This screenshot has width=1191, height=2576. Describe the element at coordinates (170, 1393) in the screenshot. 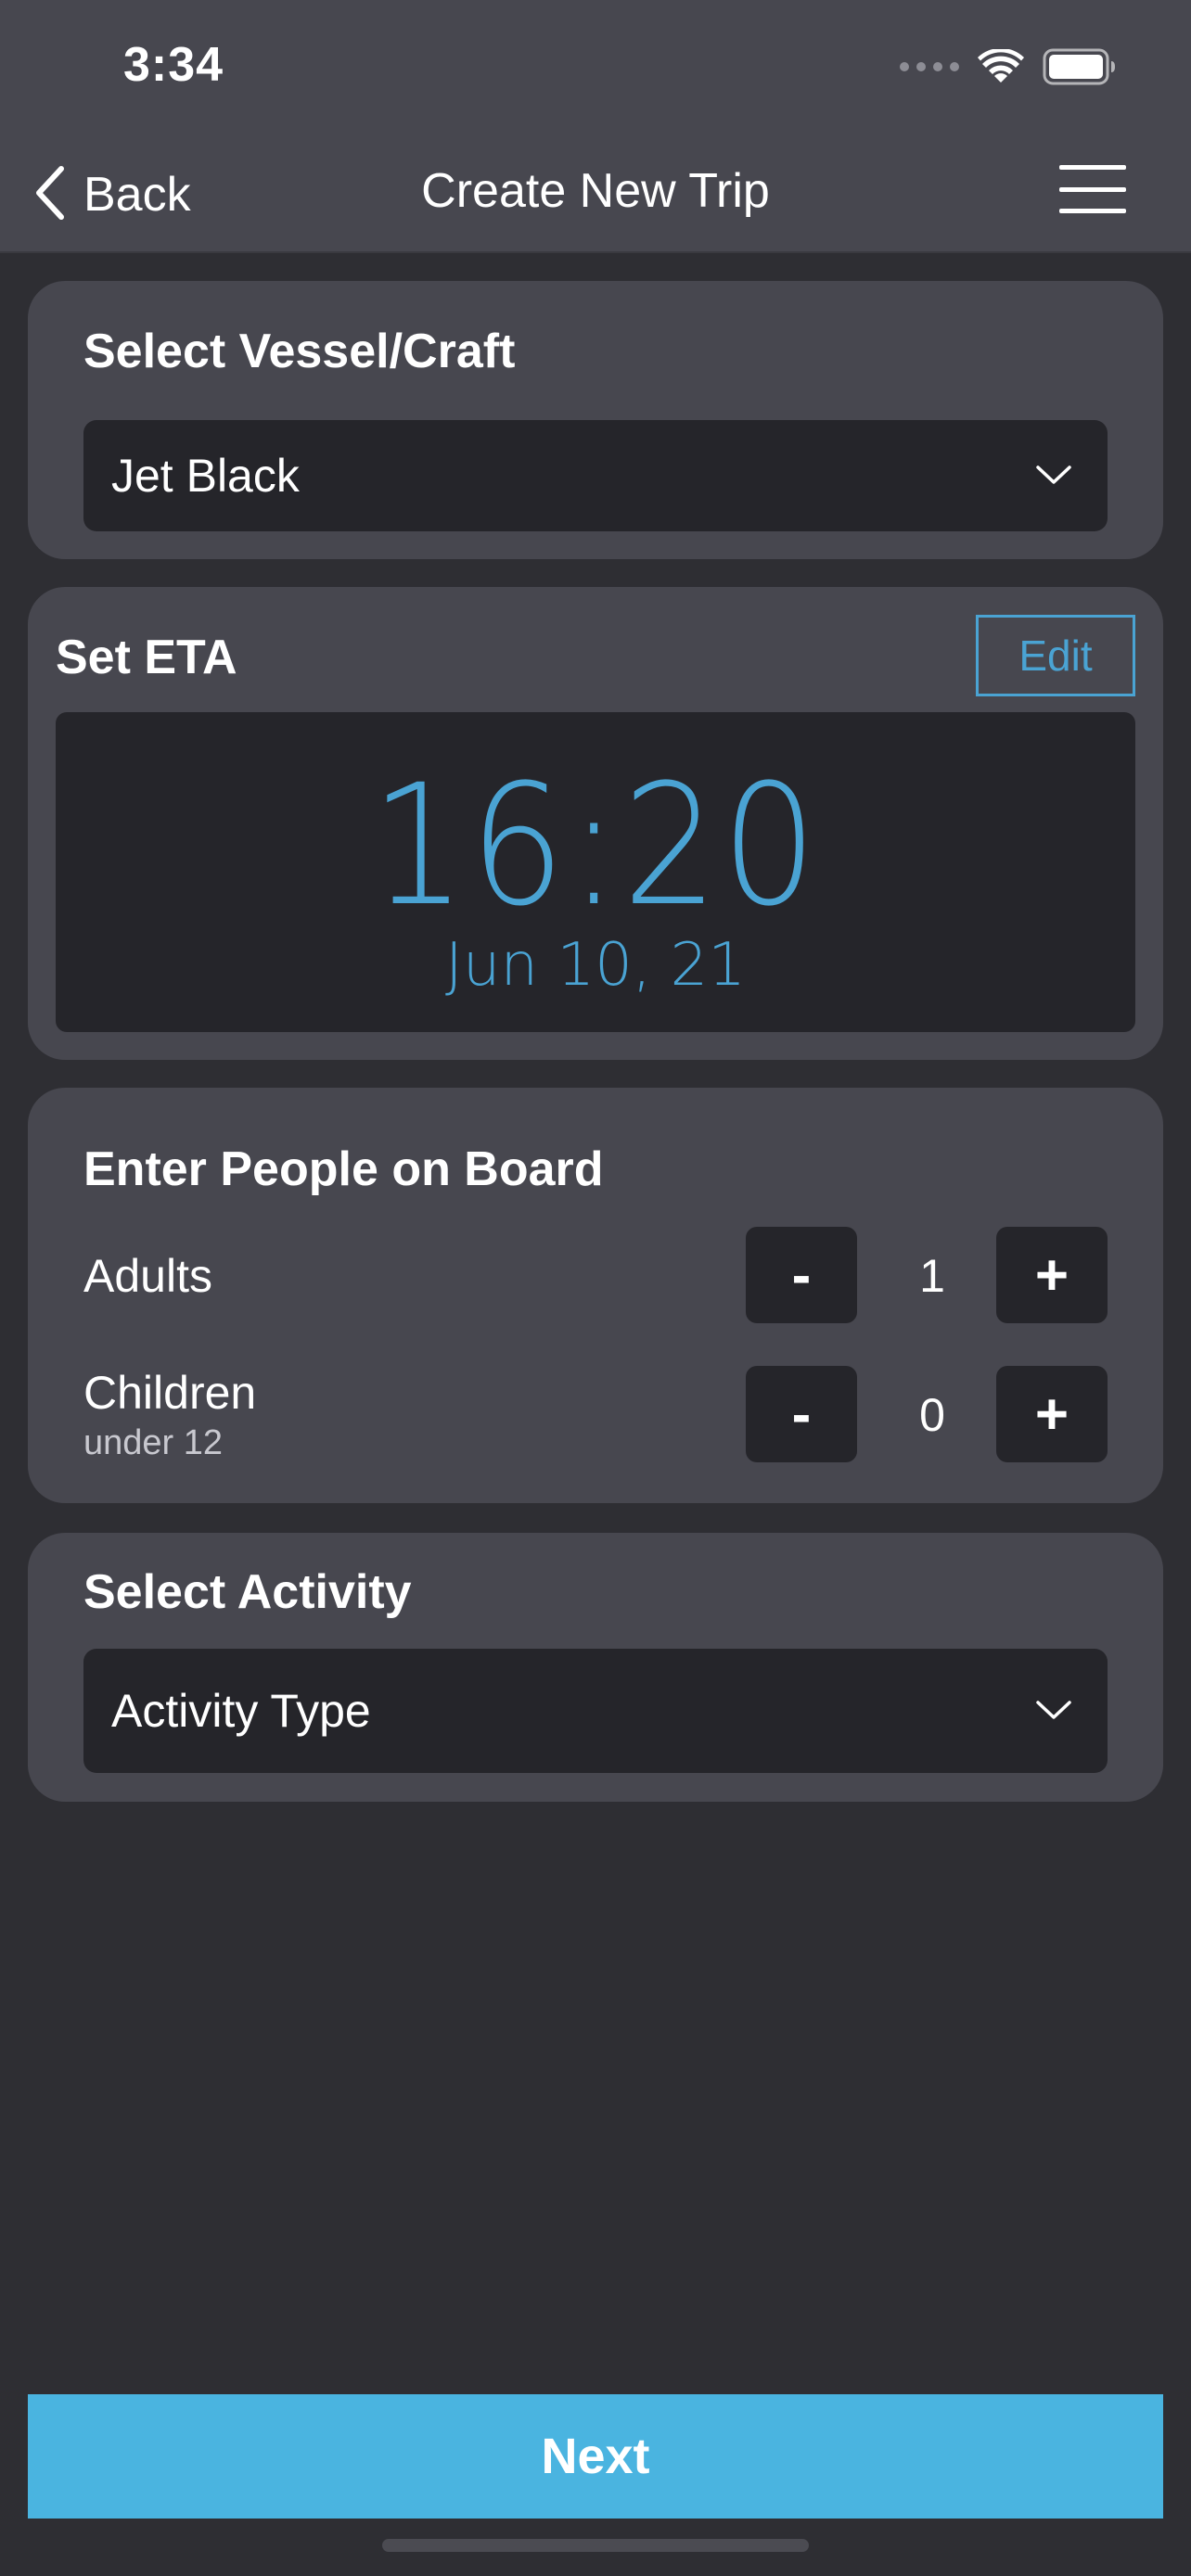

I see `children-label: Children` at that location.